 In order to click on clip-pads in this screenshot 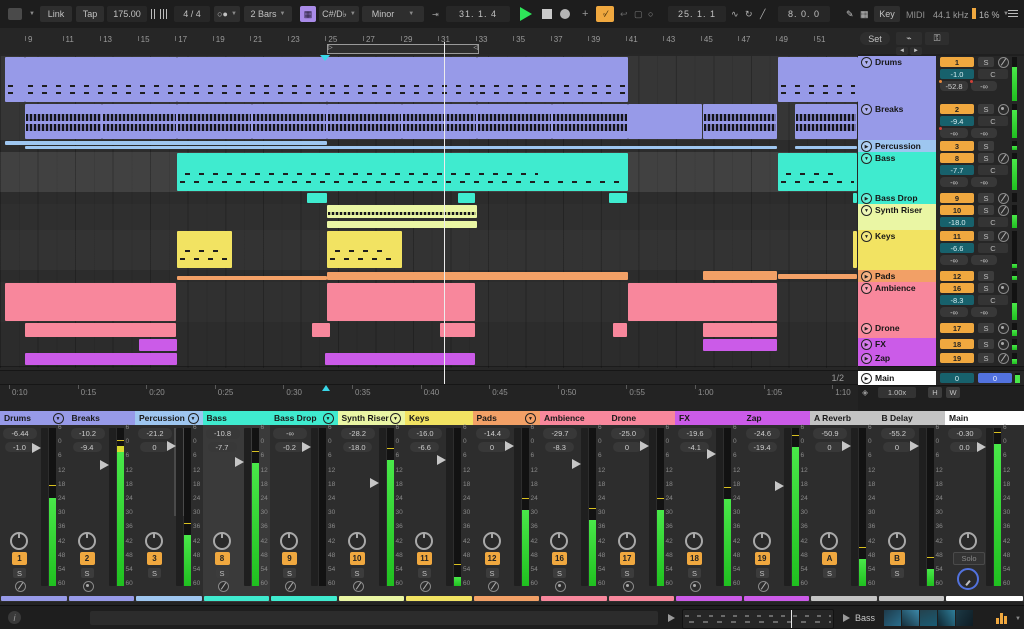, I will do `click(477, 276)`.